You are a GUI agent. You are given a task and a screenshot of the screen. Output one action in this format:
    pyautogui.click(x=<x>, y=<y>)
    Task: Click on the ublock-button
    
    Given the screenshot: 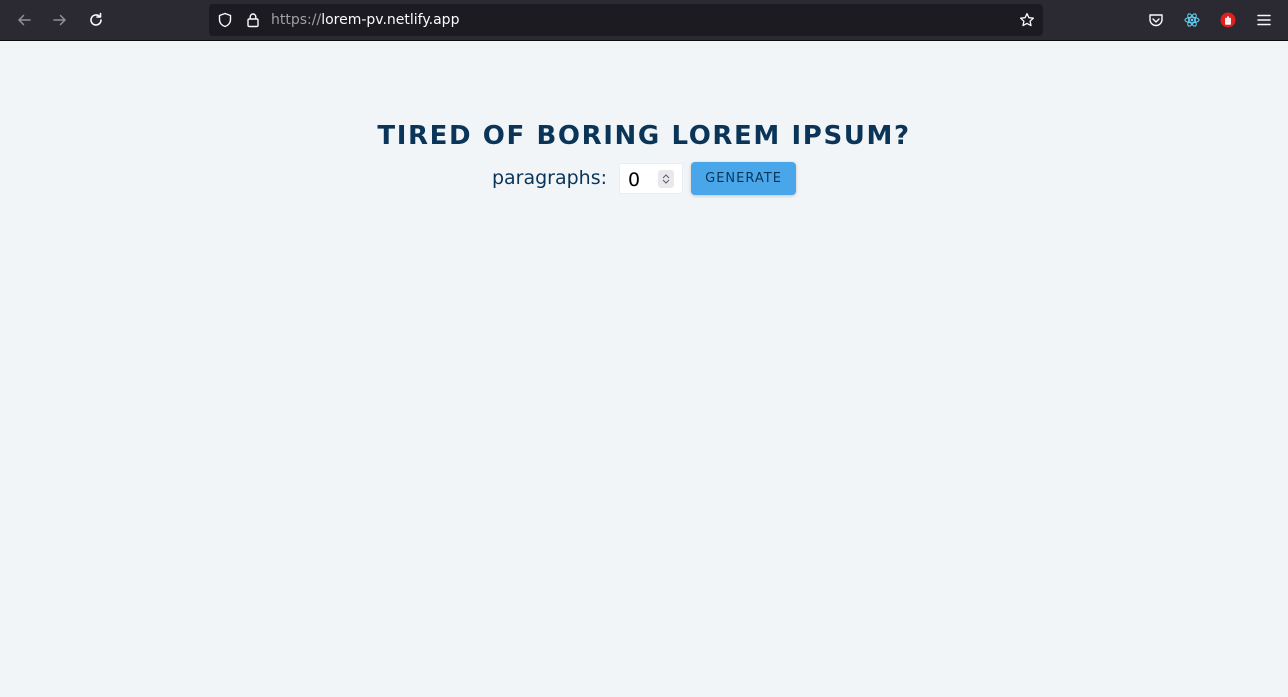 What is the action you would take?
    pyautogui.click(x=1228, y=20)
    